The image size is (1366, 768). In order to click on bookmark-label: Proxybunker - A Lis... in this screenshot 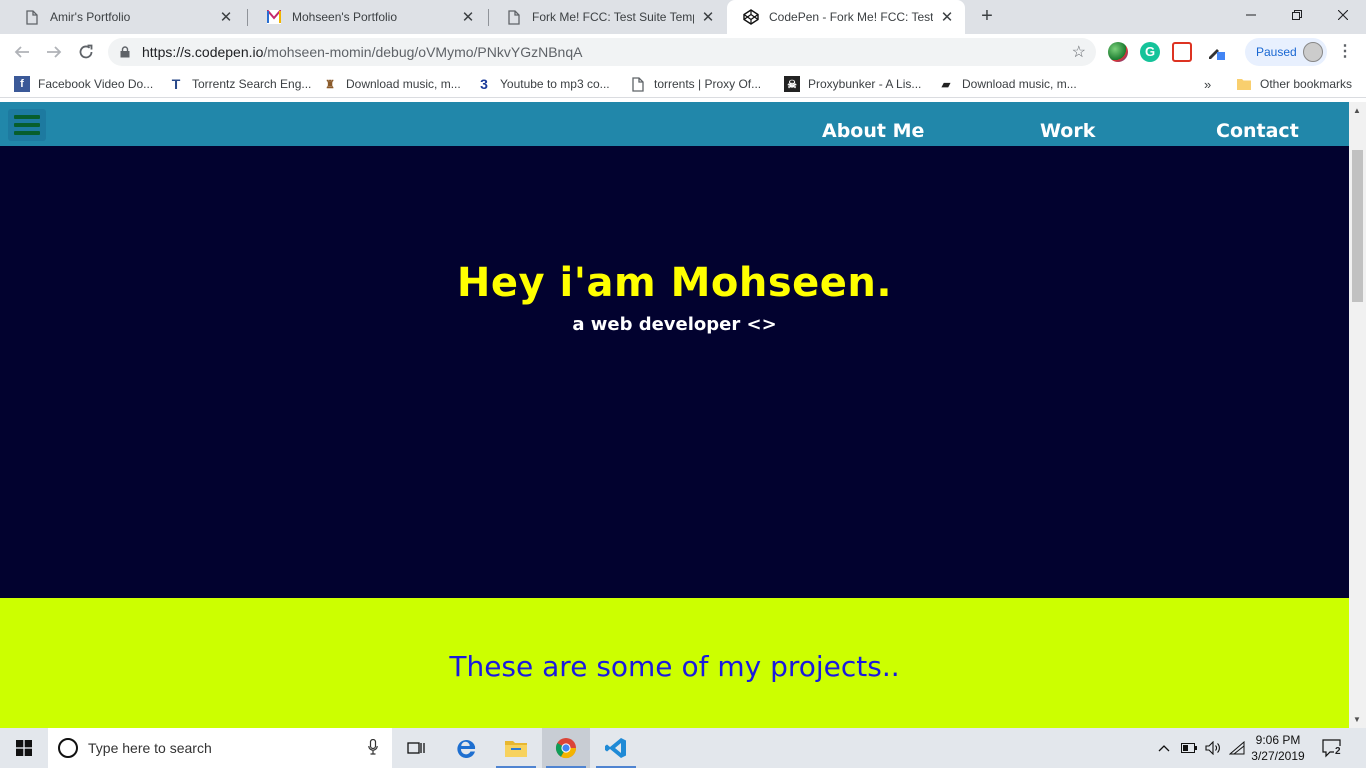, I will do `click(865, 84)`.